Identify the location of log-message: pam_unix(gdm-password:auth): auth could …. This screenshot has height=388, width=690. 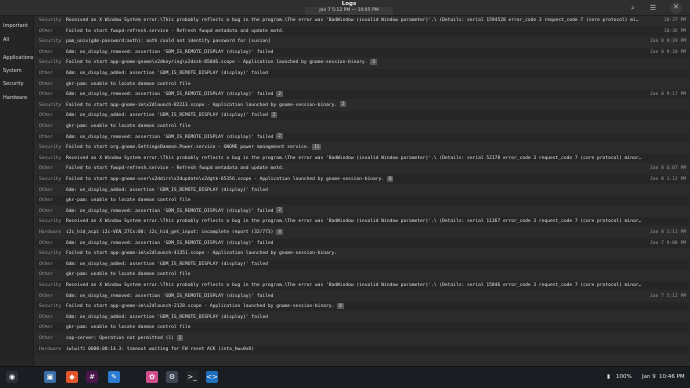
(168, 42).